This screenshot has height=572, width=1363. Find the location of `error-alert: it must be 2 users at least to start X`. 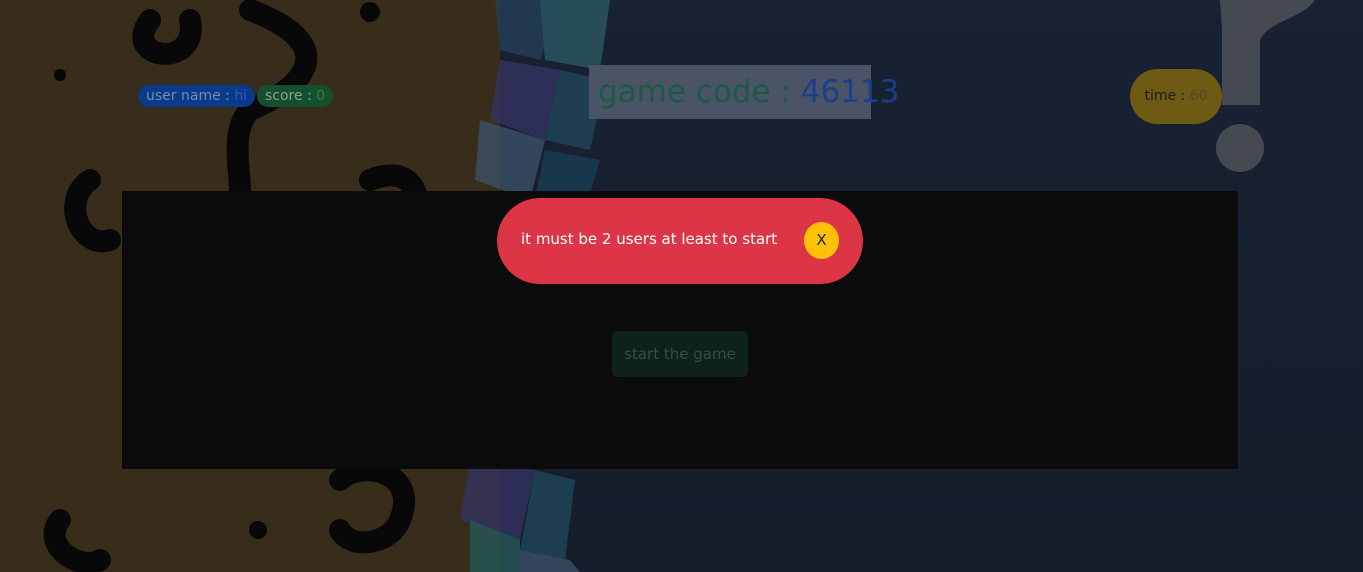

error-alert: it must be 2 users at least to start X is located at coordinates (680, 241).